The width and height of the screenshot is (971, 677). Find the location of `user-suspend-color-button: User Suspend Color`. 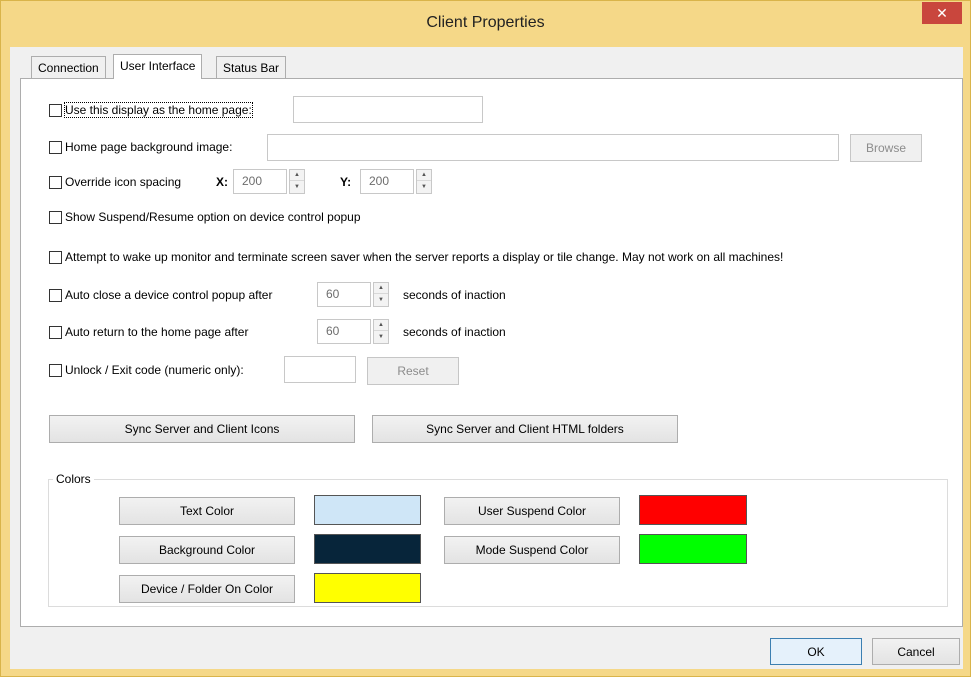

user-suspend-color-button: User Suspend Color is located at coordinates (532, 511).